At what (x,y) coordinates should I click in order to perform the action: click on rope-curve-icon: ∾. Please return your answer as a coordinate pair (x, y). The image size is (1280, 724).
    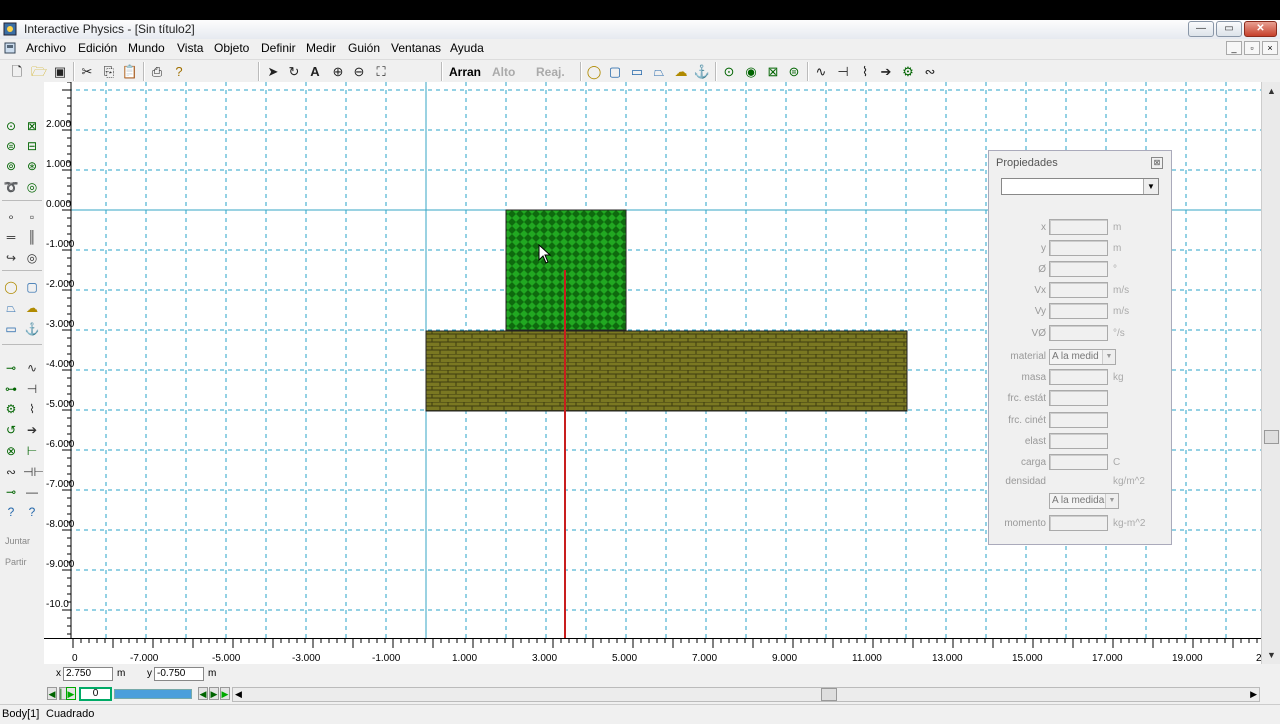
    Looking at the image, I should click on (11, 472).